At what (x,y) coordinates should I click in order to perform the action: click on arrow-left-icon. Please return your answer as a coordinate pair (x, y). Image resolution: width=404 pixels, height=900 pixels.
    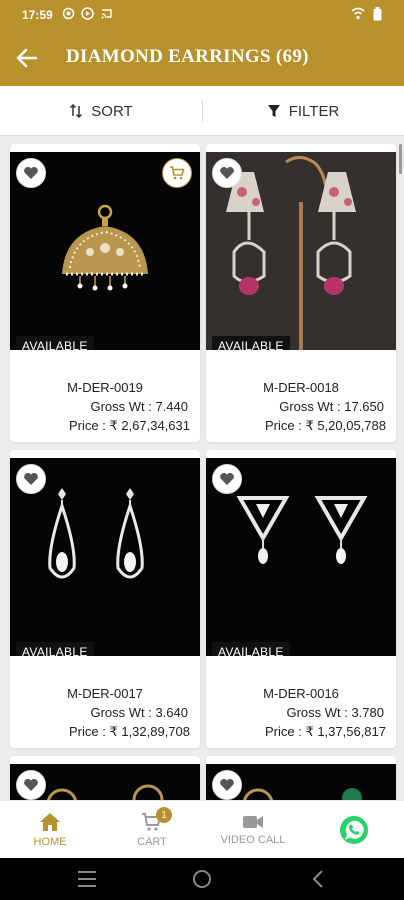
    Looking at the image, I should click on (27, 58).